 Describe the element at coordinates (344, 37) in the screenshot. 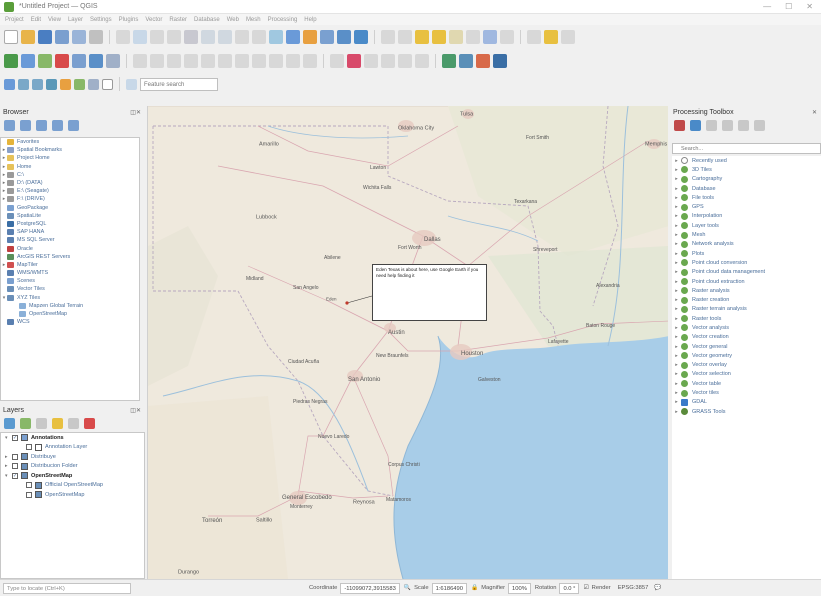

I see `temporal-controller-icon` at that location.